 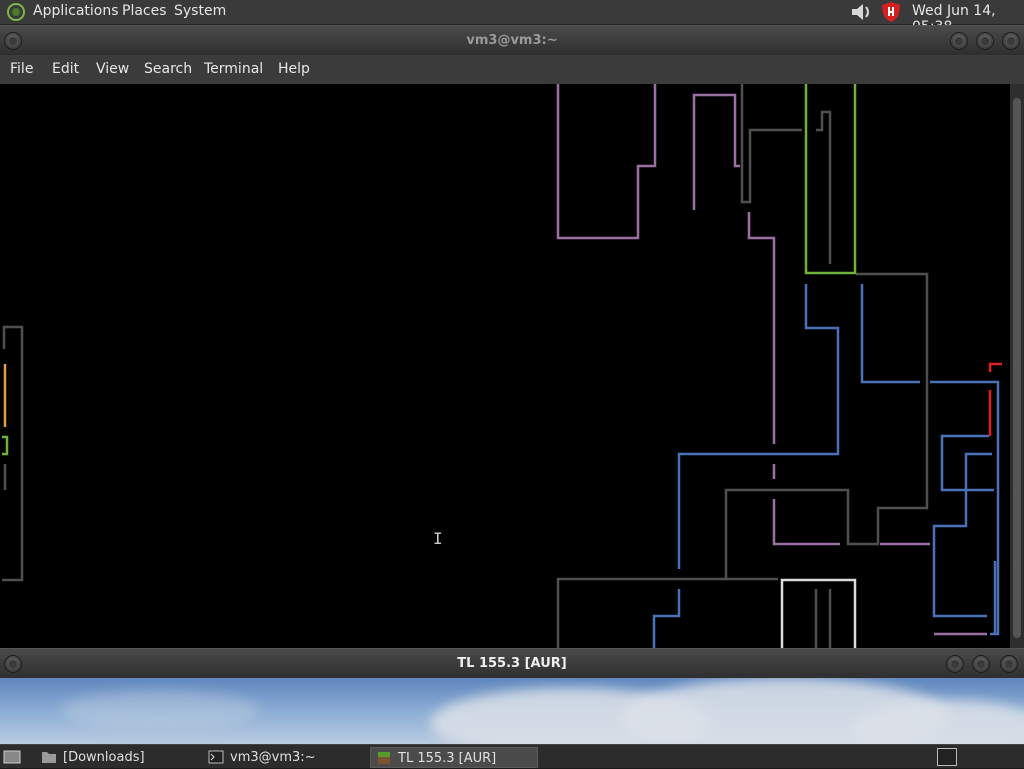 What do you see at coordinates (12, 757) in the screenshot?
I see `show-desktop-icon` at bounding box center [12, 757].